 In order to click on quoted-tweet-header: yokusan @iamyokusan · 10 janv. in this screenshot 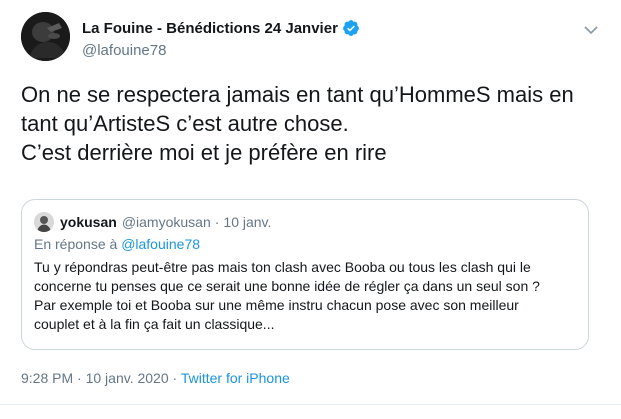, I will do `click(152, 222)`.